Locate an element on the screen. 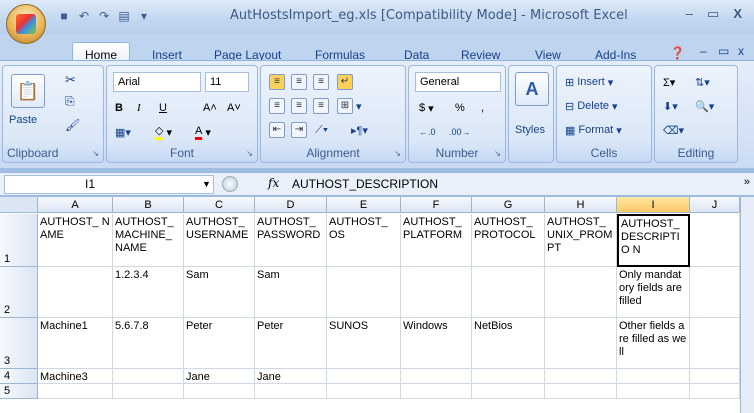 Image resolution: width=754 pixels, height=413 pixels. cell-g5 is located at coordinates (508, 391).